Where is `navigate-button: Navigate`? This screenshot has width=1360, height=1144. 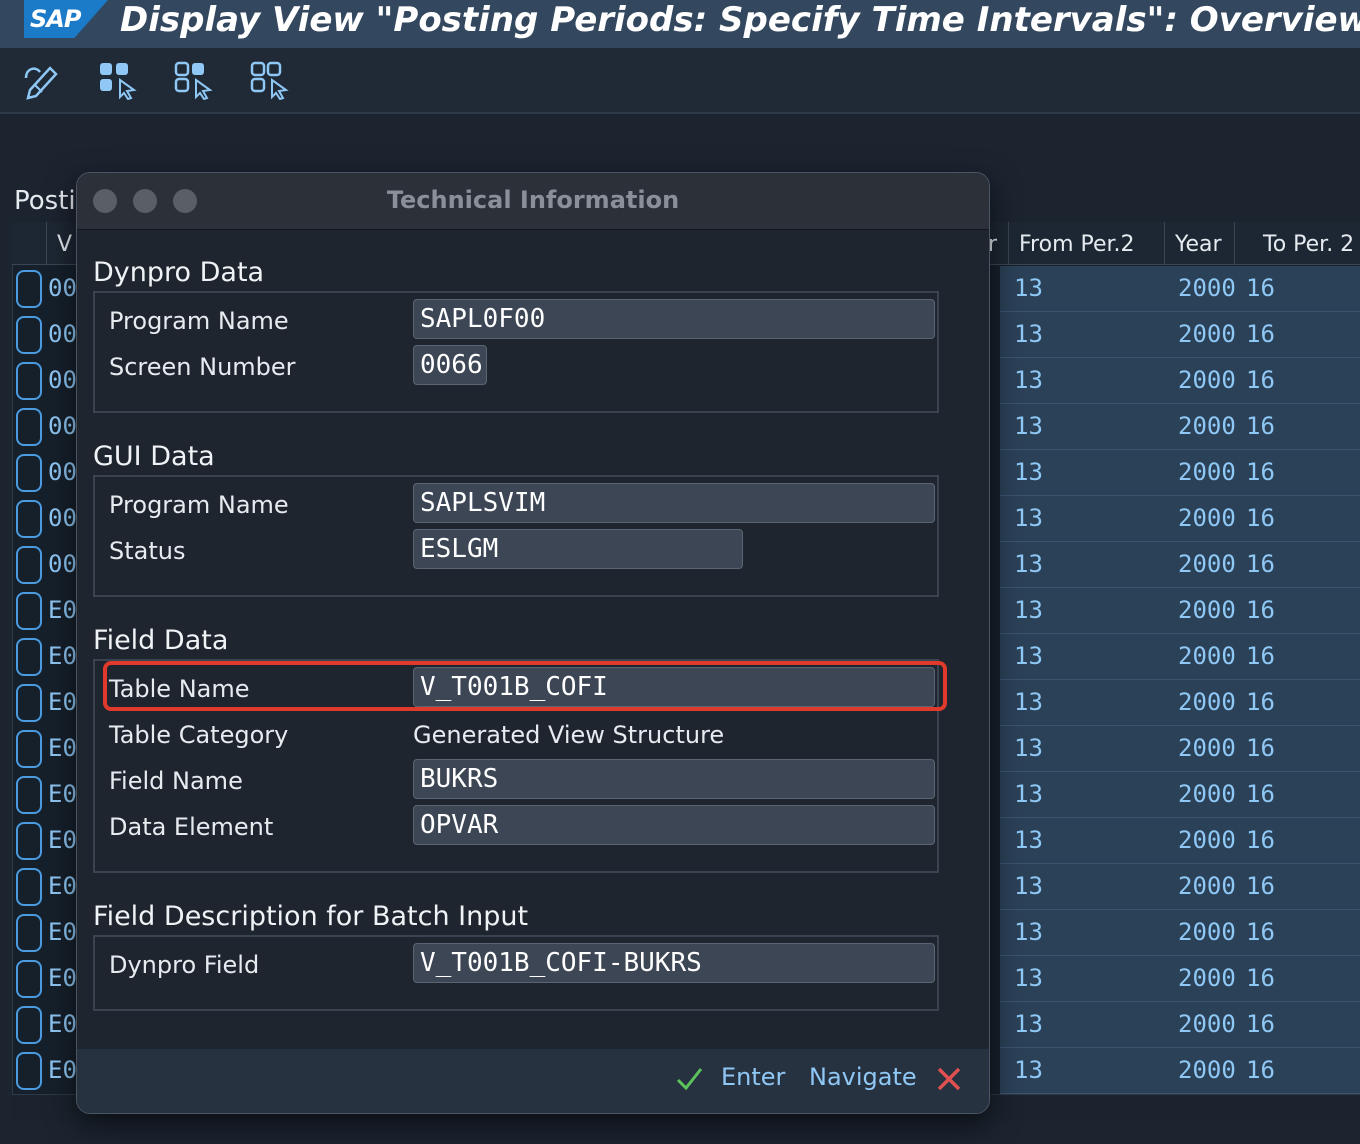
navigate-button: Navigate is located at coordinates (863, 1077).